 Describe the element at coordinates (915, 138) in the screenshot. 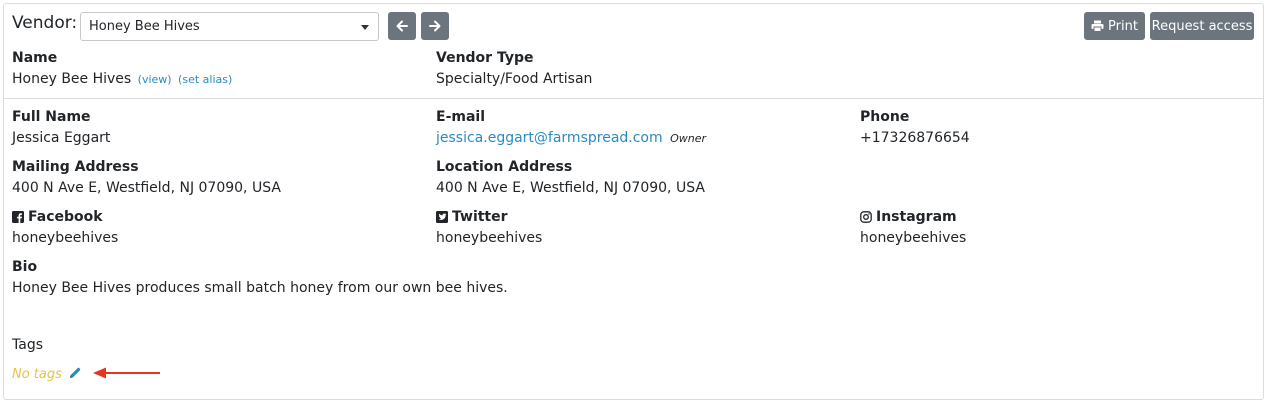

I see `phone-value: +17326876654` at that location.